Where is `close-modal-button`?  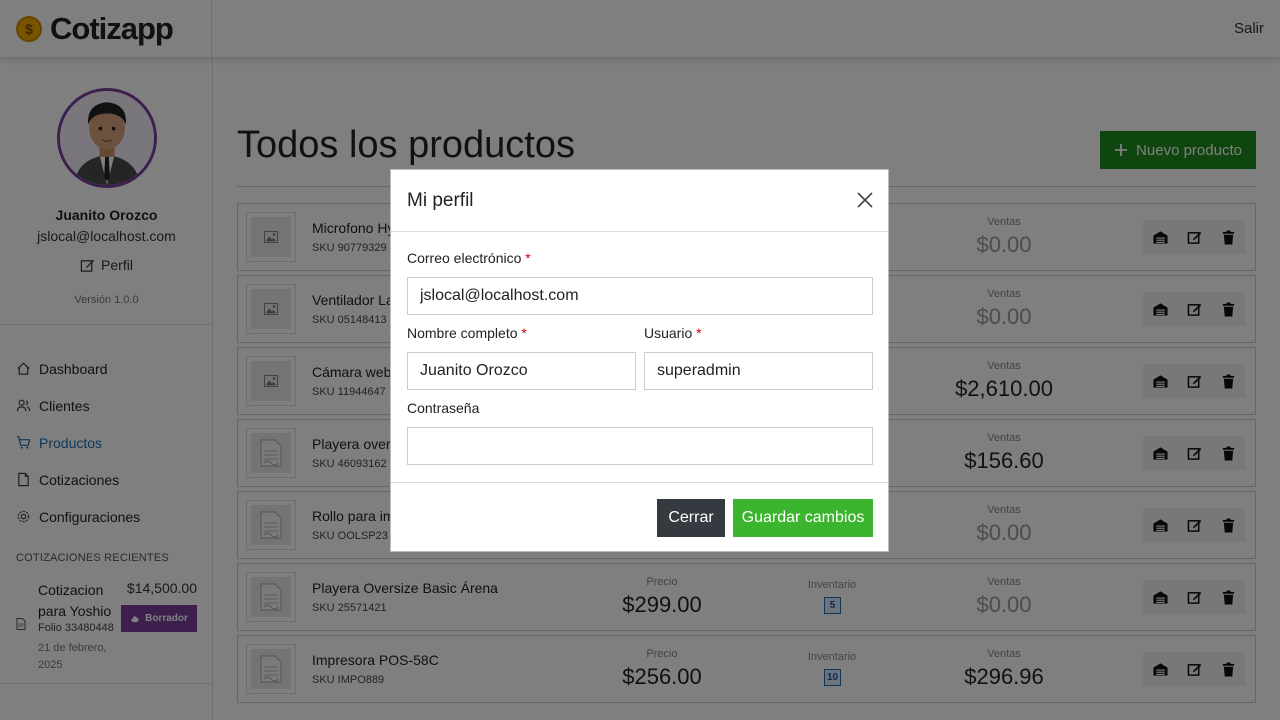 close-modal-button is located at coordinates (865, 201).